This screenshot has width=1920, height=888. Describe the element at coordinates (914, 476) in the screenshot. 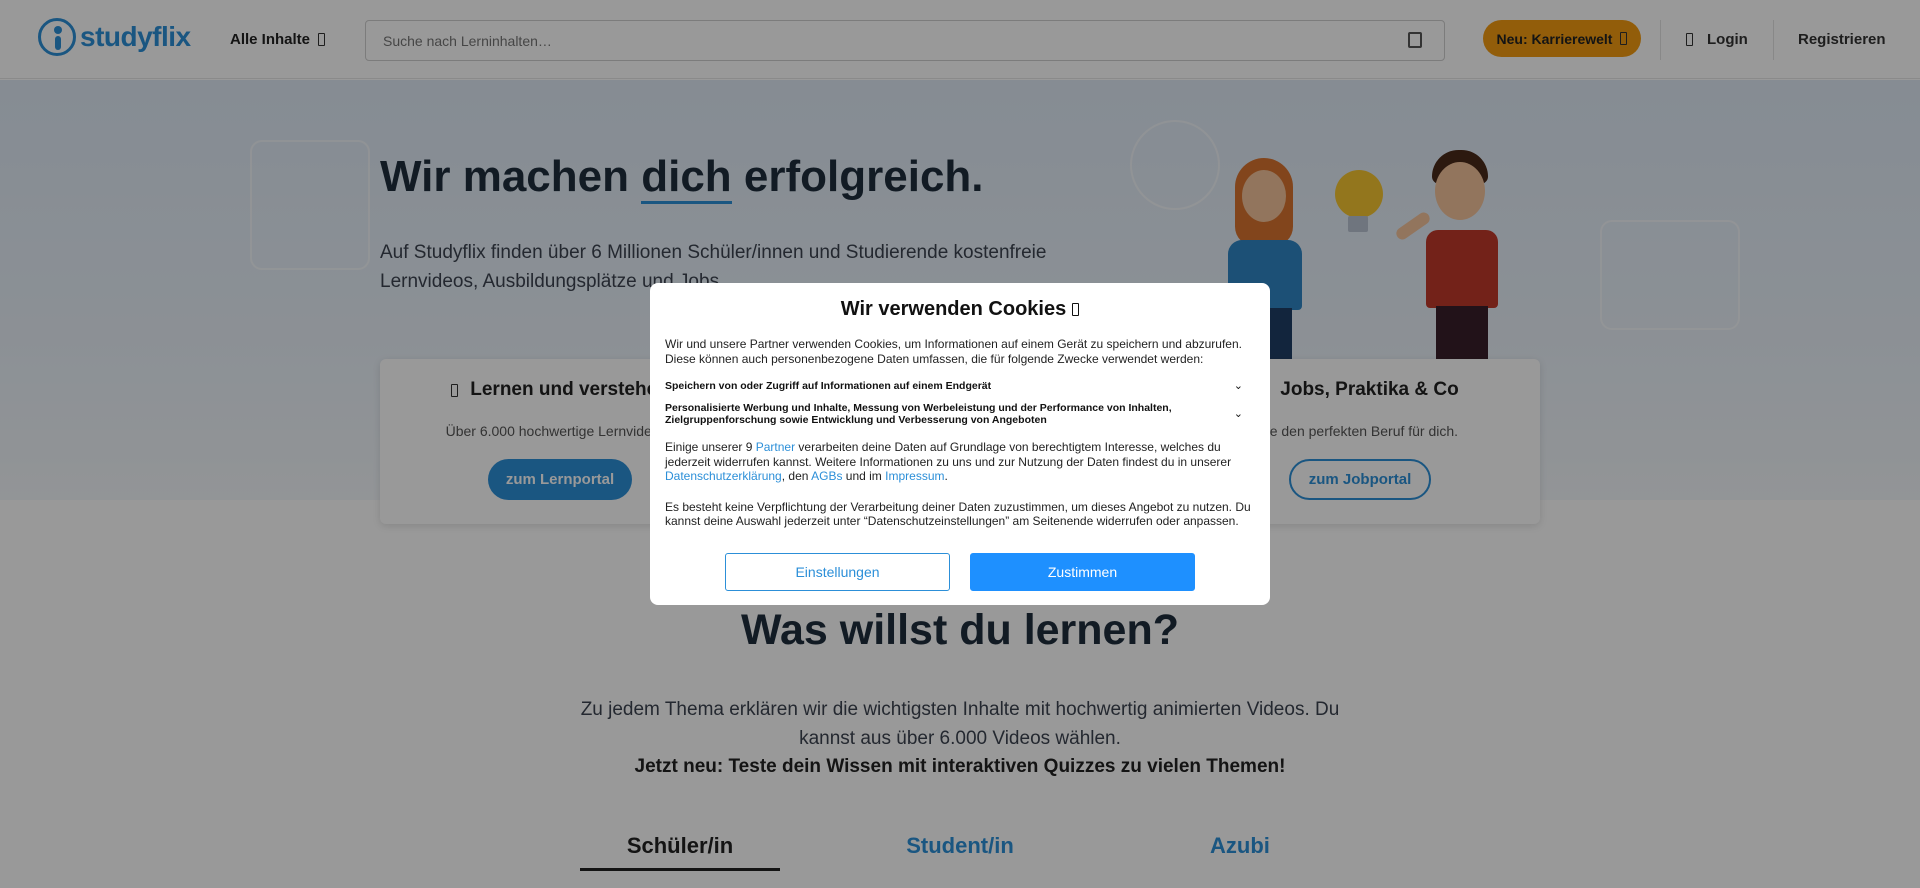

I see `imprint-link: Impressum` at that location.